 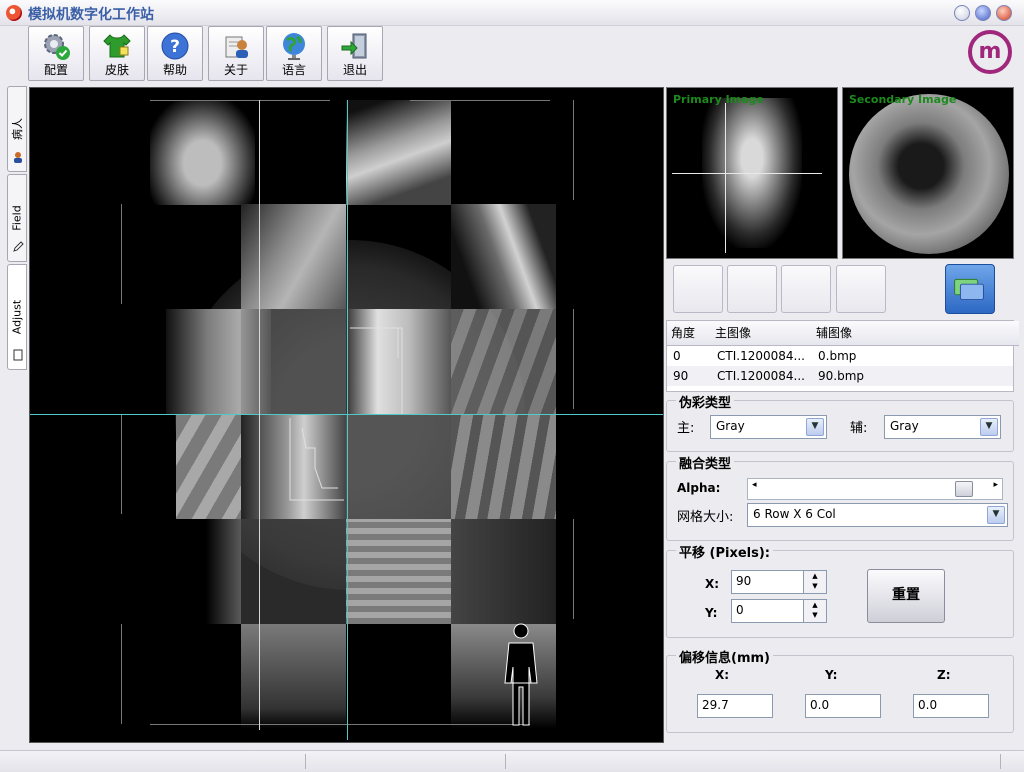 What do you see at coordinates (875, 489) in the screenshot?
I see `alpha-slider: ◂ ▸` at bounding box center [875, 489].